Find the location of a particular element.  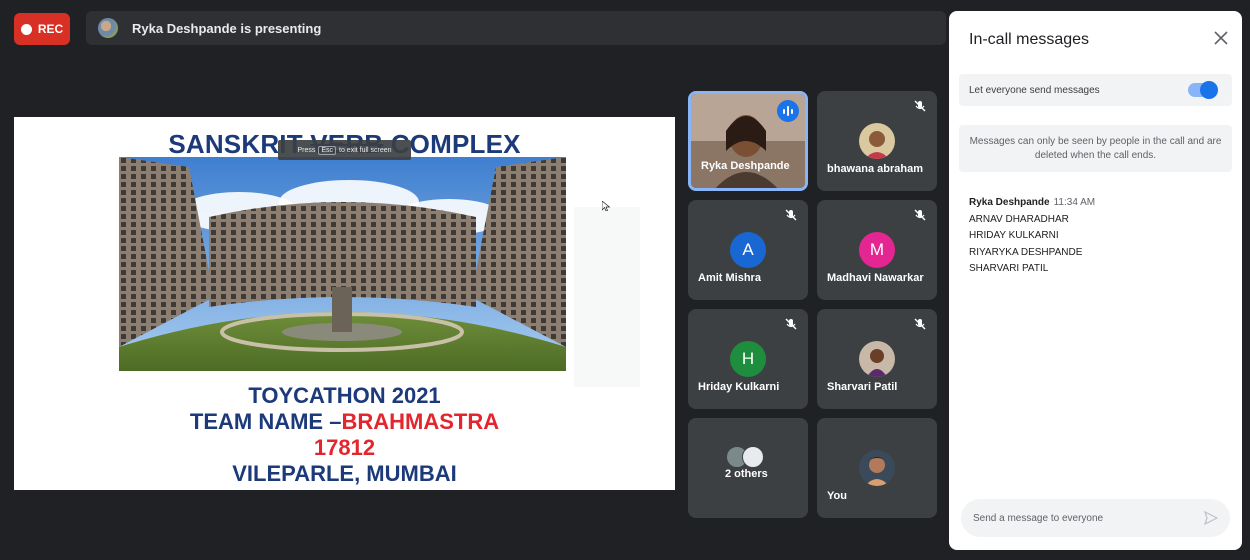

participant-avatar: A is located at coordinates (748, 250).